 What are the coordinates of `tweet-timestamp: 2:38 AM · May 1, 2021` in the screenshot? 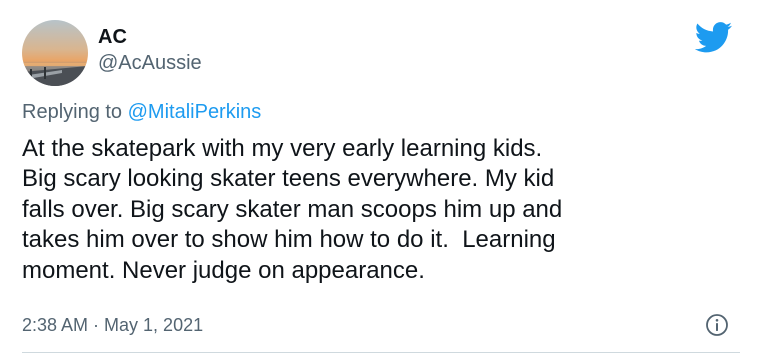 It's located at (112, 325).